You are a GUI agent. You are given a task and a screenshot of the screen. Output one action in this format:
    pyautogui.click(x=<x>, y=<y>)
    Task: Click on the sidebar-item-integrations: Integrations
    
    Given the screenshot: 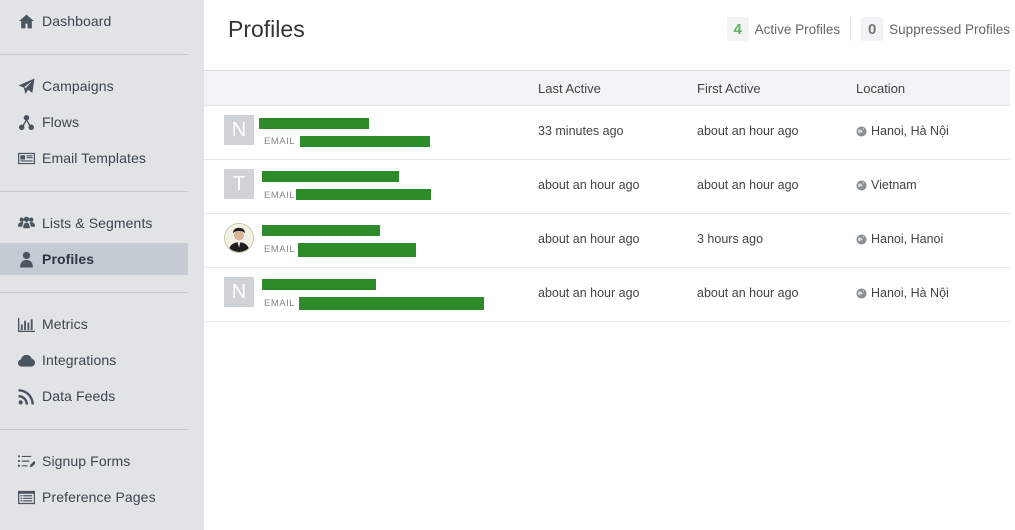 What is the action you would take?
    pyautogui.click(x=94, y=360)
    